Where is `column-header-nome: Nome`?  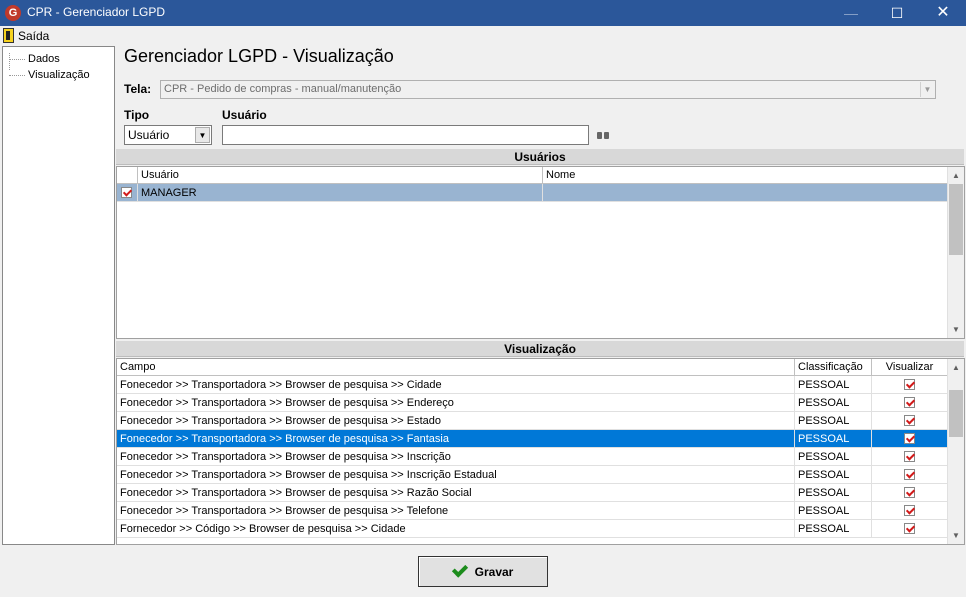
column-header-nome: Nome is located at coordinates (745, 175).